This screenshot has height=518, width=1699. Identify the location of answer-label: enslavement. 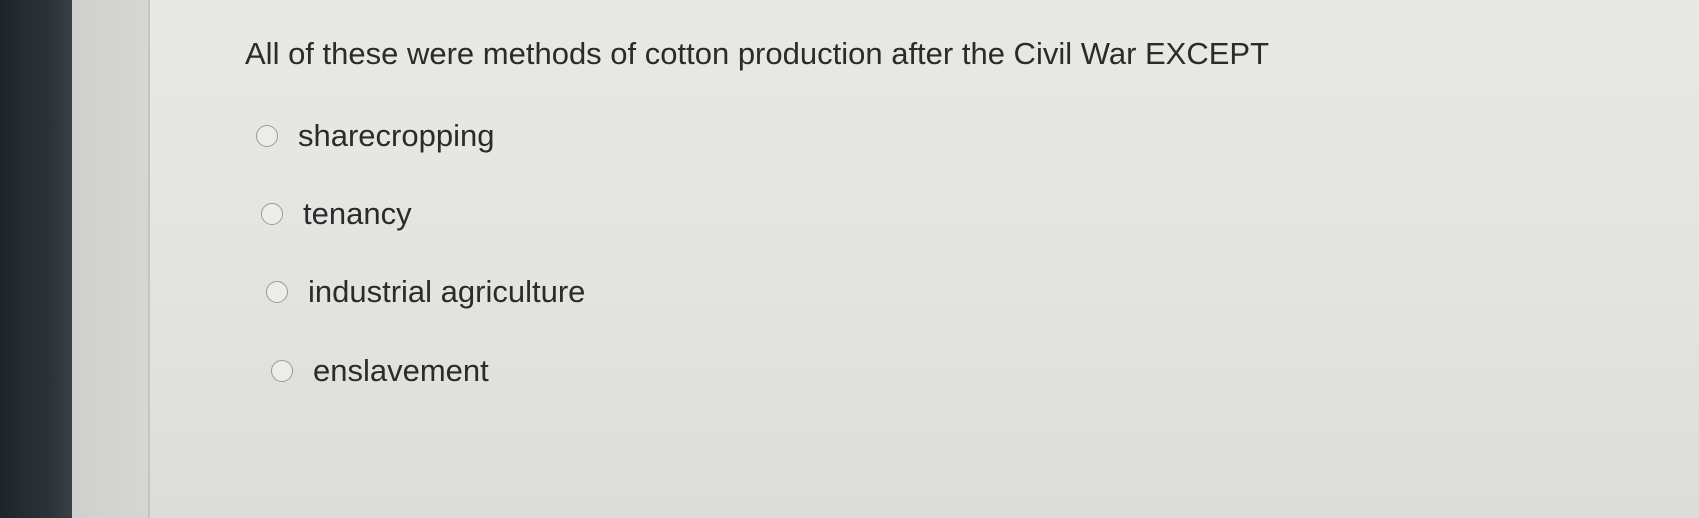
(401, 370).